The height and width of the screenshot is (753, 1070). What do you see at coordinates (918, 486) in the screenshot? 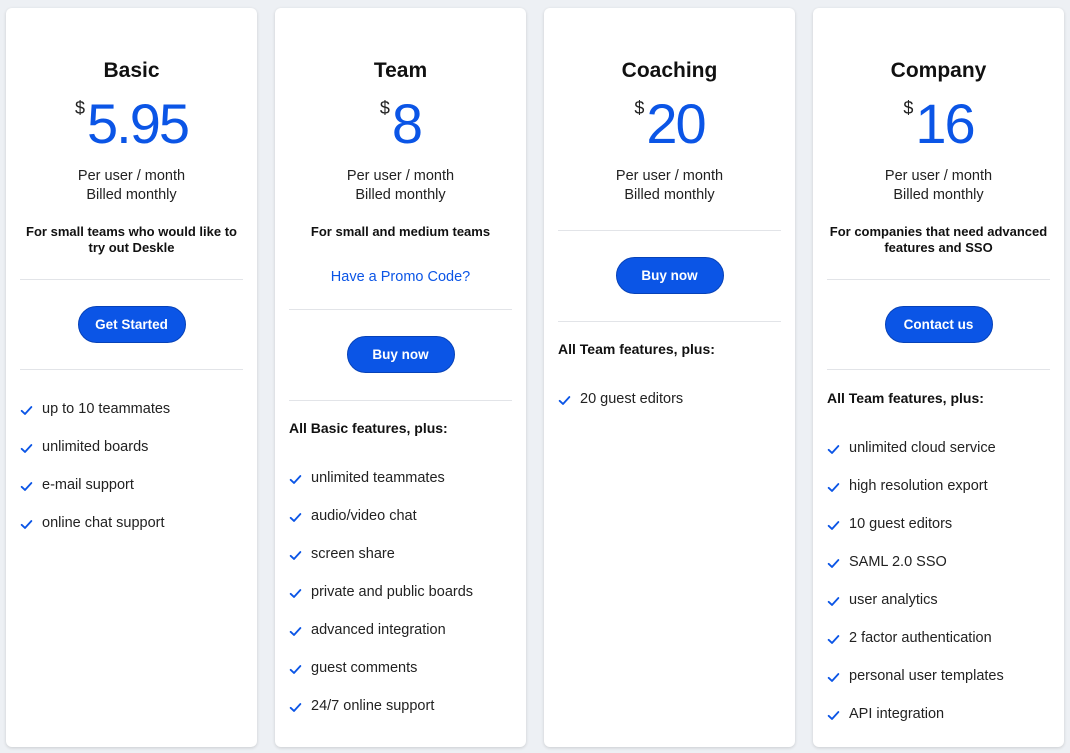
I see `feature-label: high resolution export` at bounding box center [918, 486].